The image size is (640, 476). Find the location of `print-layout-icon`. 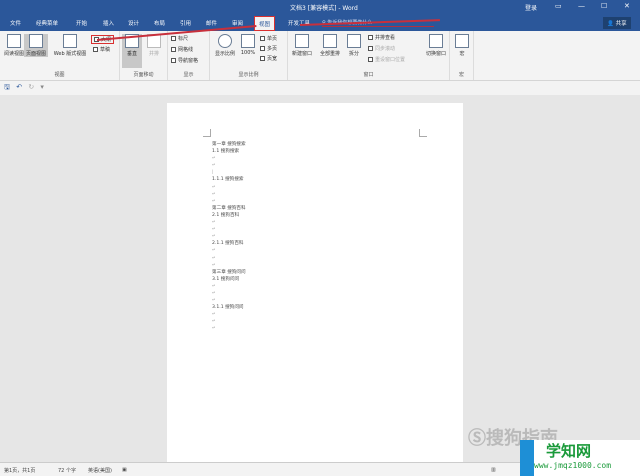

print-layout-icon is located at coordinates (36, 41).